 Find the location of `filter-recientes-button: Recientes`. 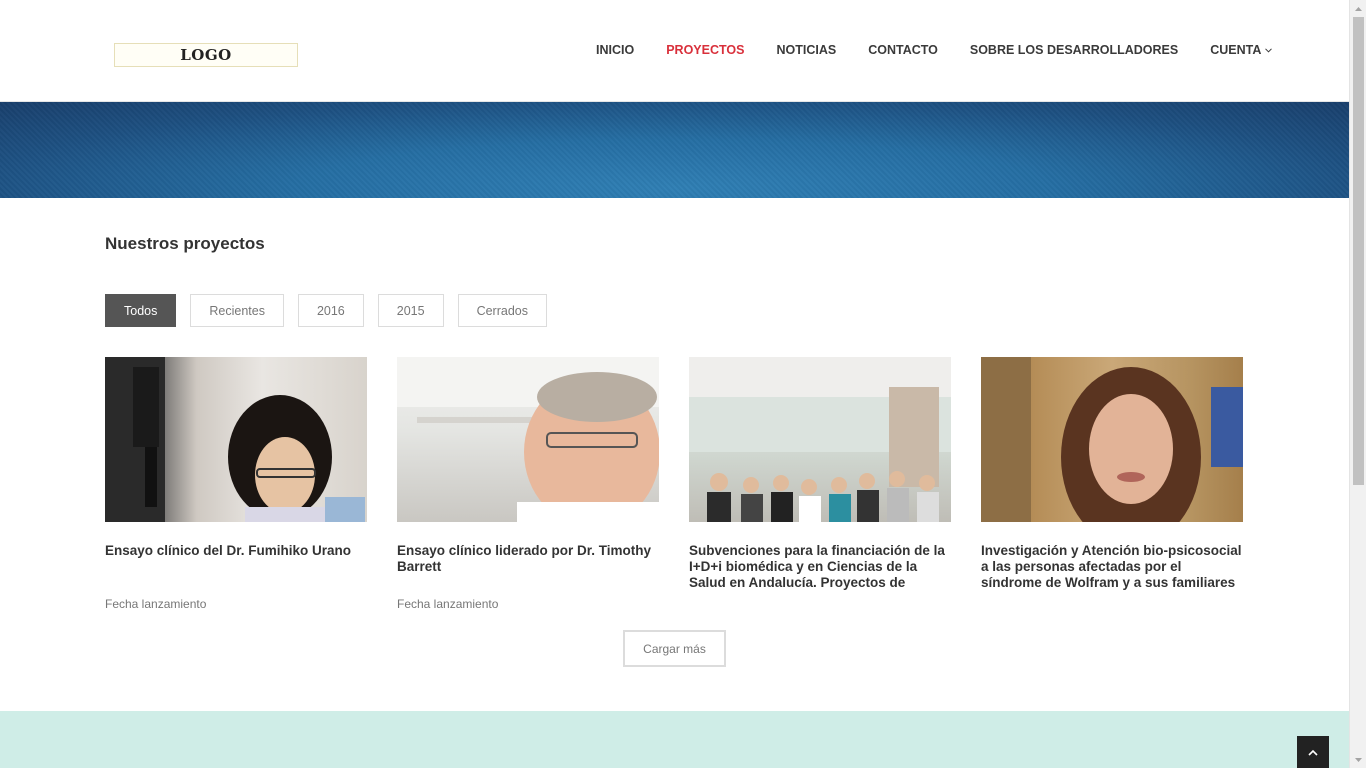

filter-recientes-button: Recientes is located at coordinates (237, 310).